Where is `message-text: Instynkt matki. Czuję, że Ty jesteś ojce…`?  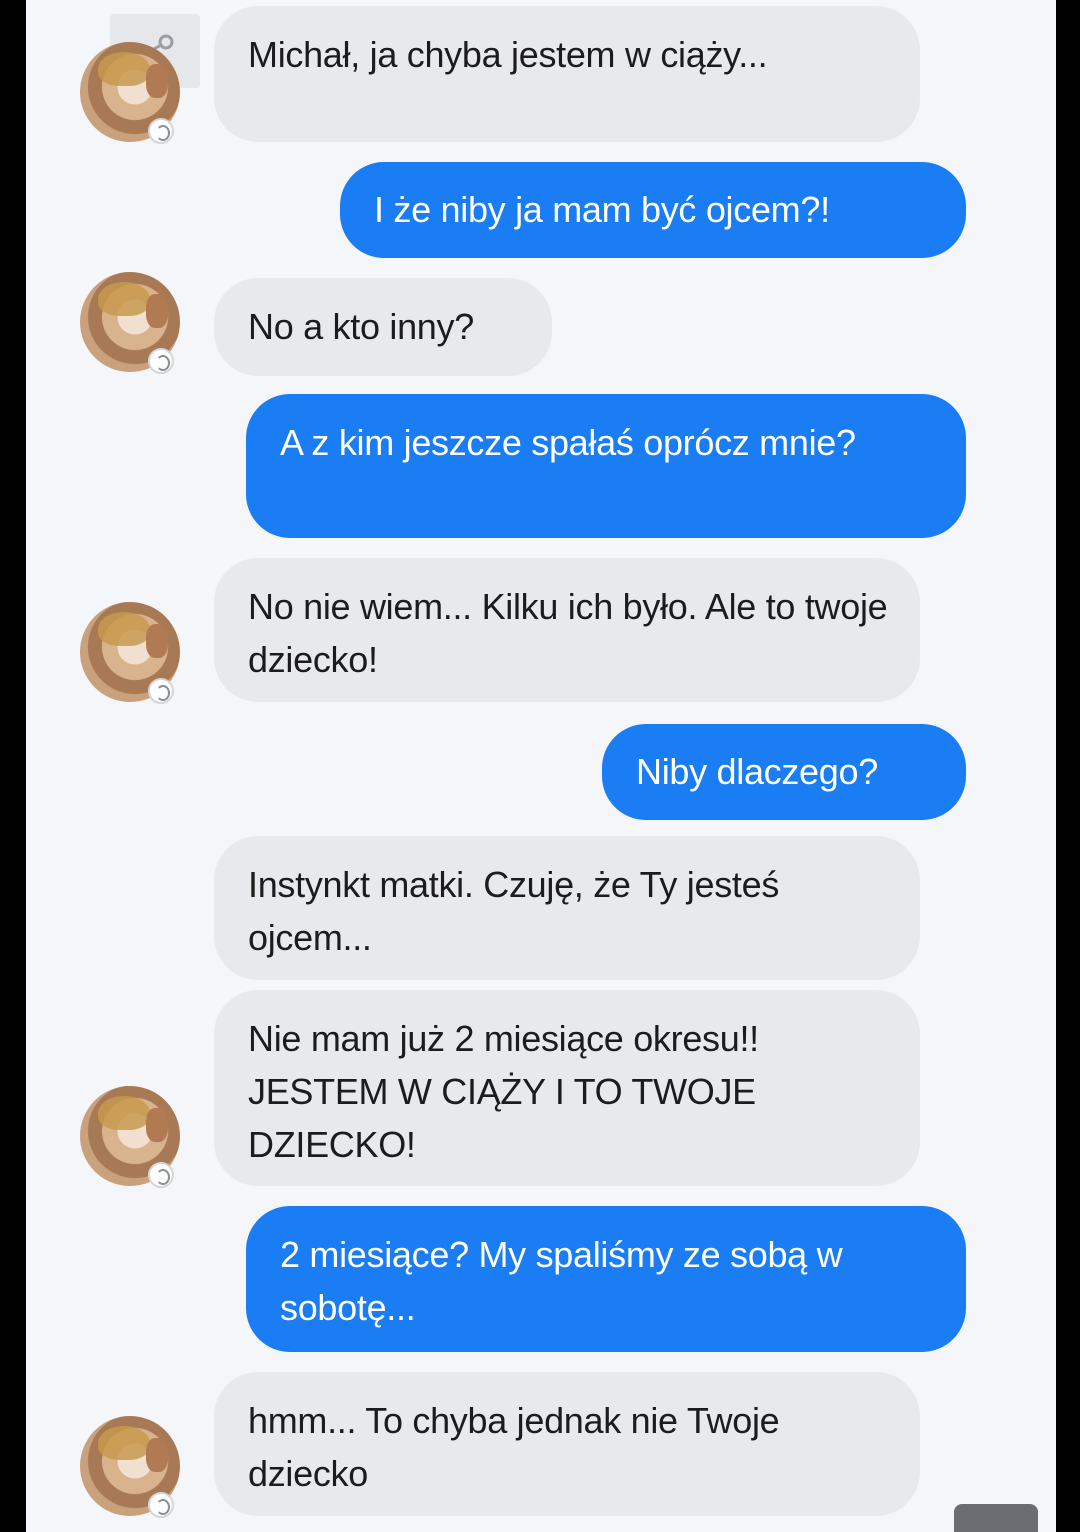
message-text: Instynkt matki. Czuję, że Ty jesteś ojce… is located at coordinates (514, 911).